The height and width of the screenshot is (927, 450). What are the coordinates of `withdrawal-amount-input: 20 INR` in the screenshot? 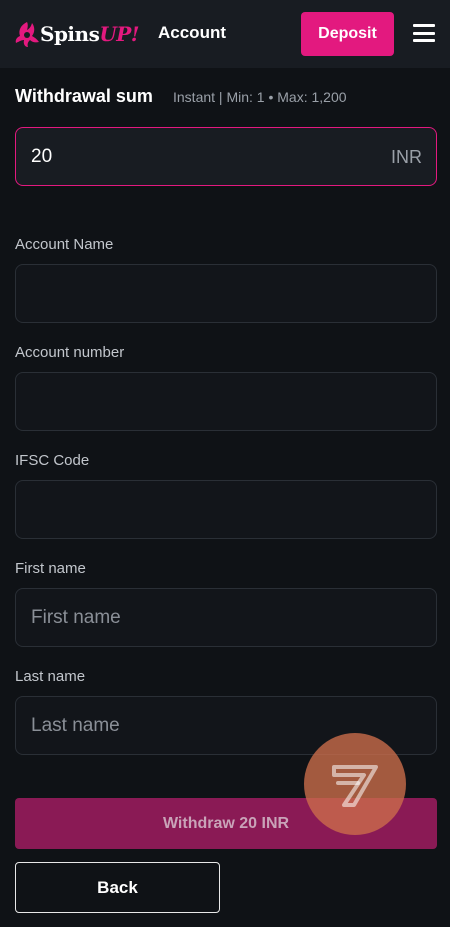 It's located at (226, 156).